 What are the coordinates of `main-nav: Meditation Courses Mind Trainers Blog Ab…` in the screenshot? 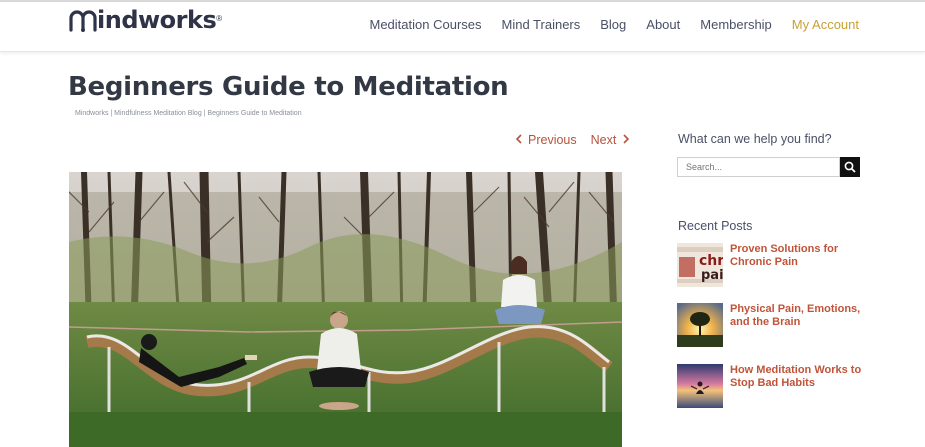 It's located at (605, 25).